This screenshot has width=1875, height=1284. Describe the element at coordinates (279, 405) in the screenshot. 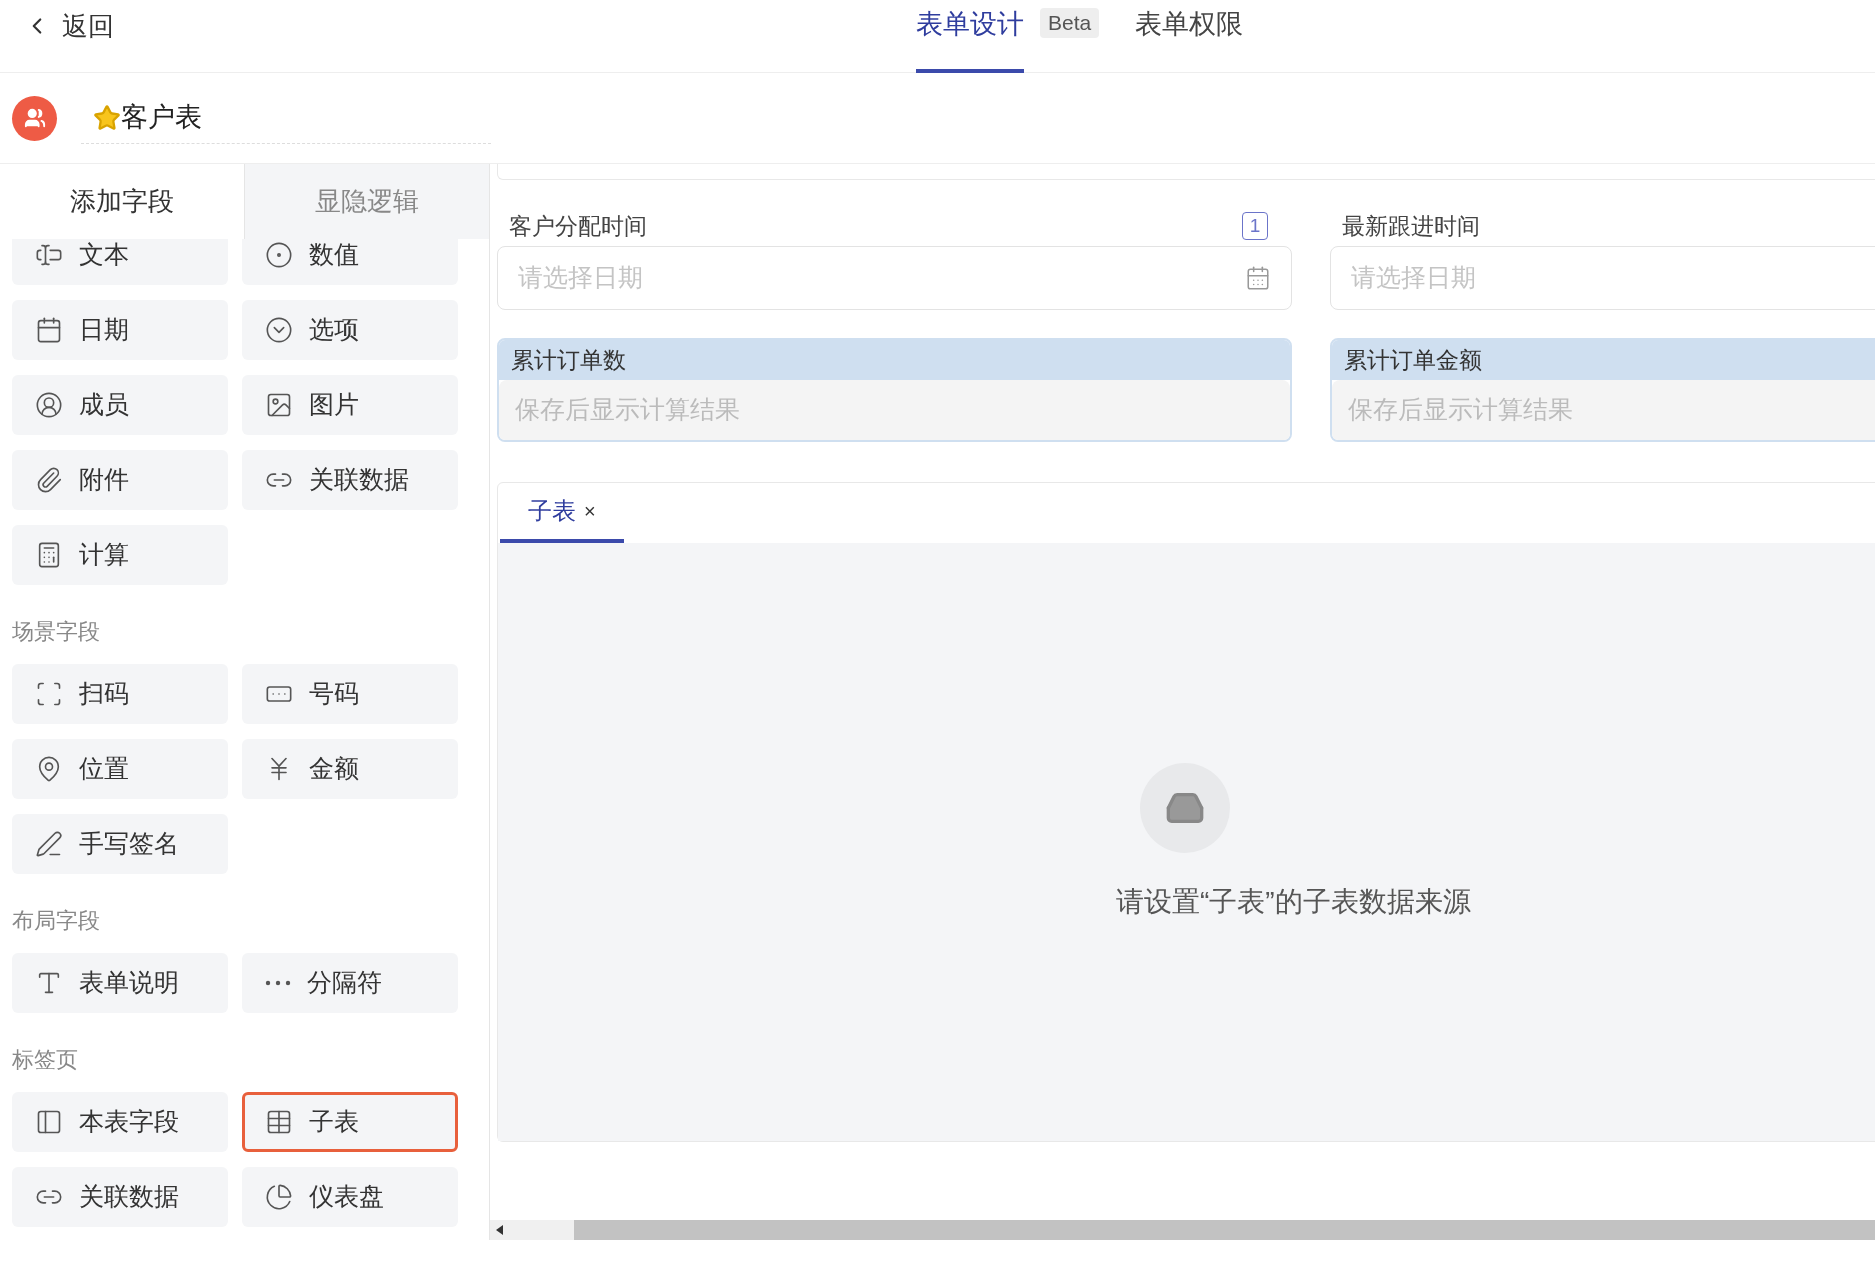

I see `image-icon` at that location.